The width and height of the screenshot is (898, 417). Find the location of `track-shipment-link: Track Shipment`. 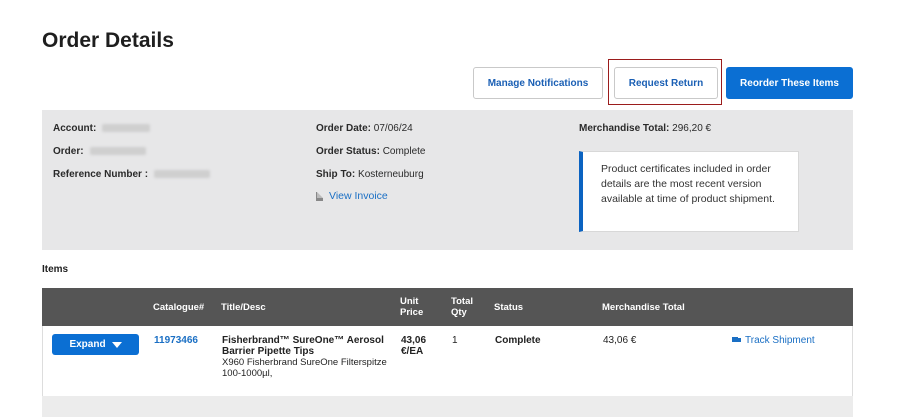

track-shipment-link: Track Shipment is located at coordinates (773, 340).